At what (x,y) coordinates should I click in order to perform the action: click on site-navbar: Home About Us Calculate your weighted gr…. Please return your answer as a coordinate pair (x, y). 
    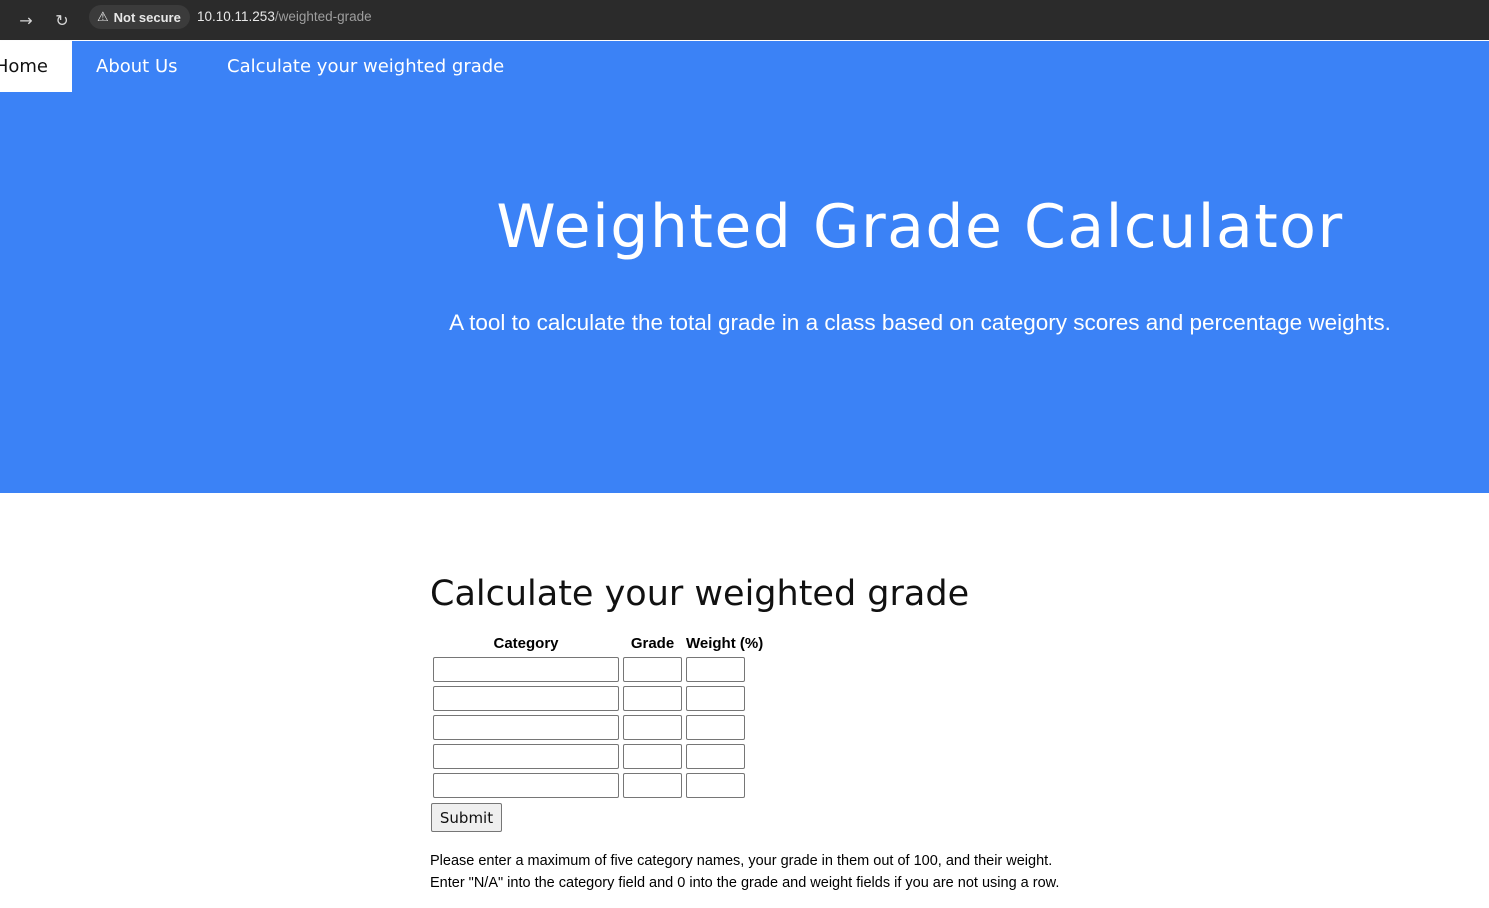
    Looking at the image, I should click on (744, 66).